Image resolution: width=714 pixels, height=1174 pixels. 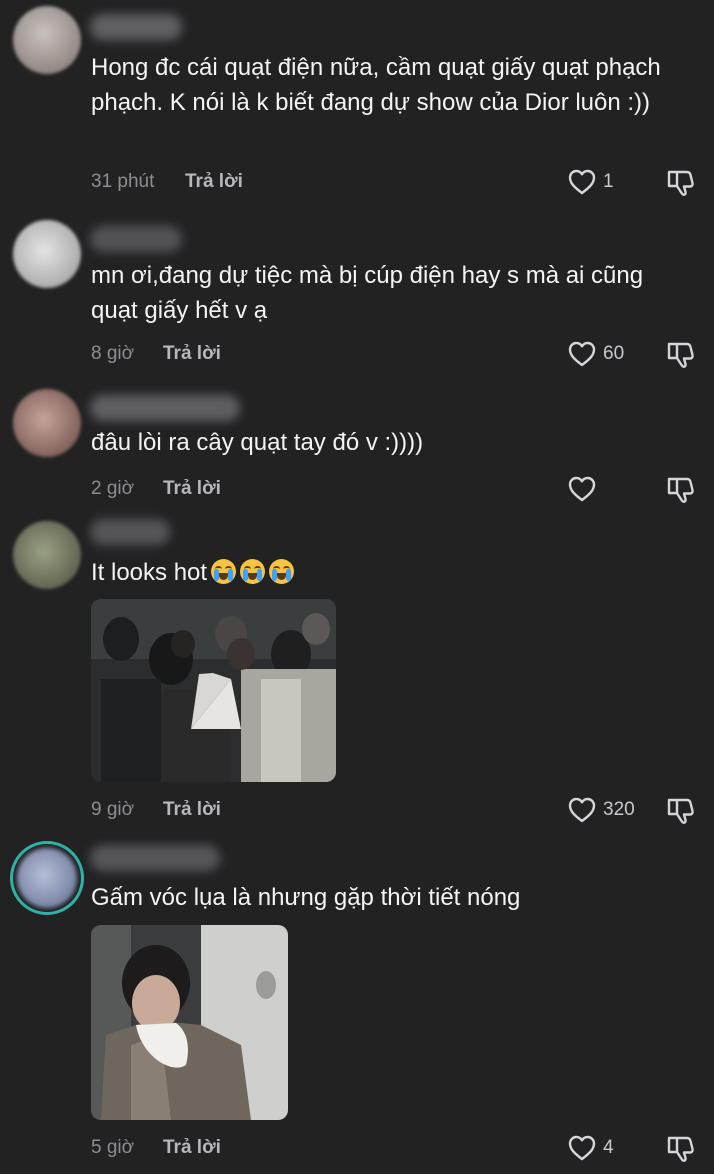 What do you see at coordinates (614, 353) in the screenshot?
I see `like-count: 60` at bounding box center [614, 353].